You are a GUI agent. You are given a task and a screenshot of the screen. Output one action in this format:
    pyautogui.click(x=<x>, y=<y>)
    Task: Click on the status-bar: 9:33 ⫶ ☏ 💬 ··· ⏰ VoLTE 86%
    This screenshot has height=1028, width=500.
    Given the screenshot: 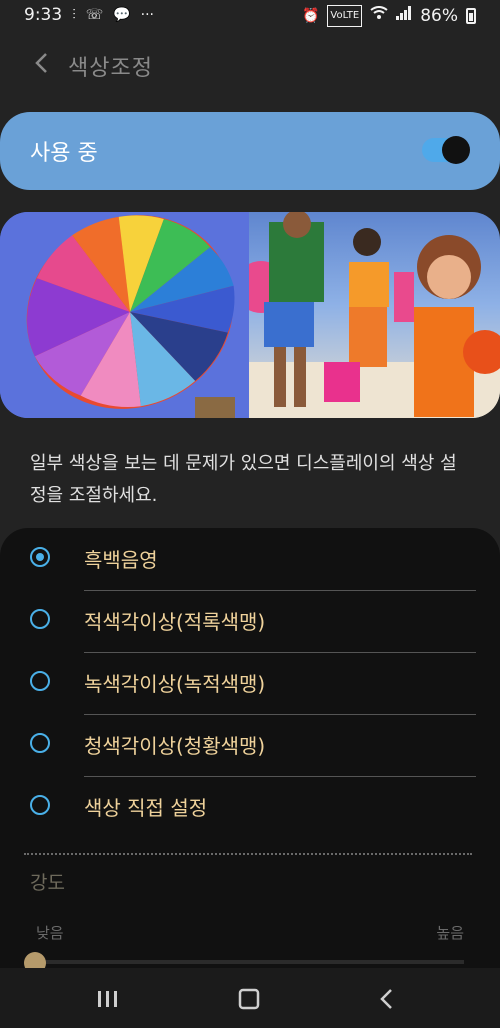 What is the action you would take?
    pyautogui.click(x=250, y=16)
    